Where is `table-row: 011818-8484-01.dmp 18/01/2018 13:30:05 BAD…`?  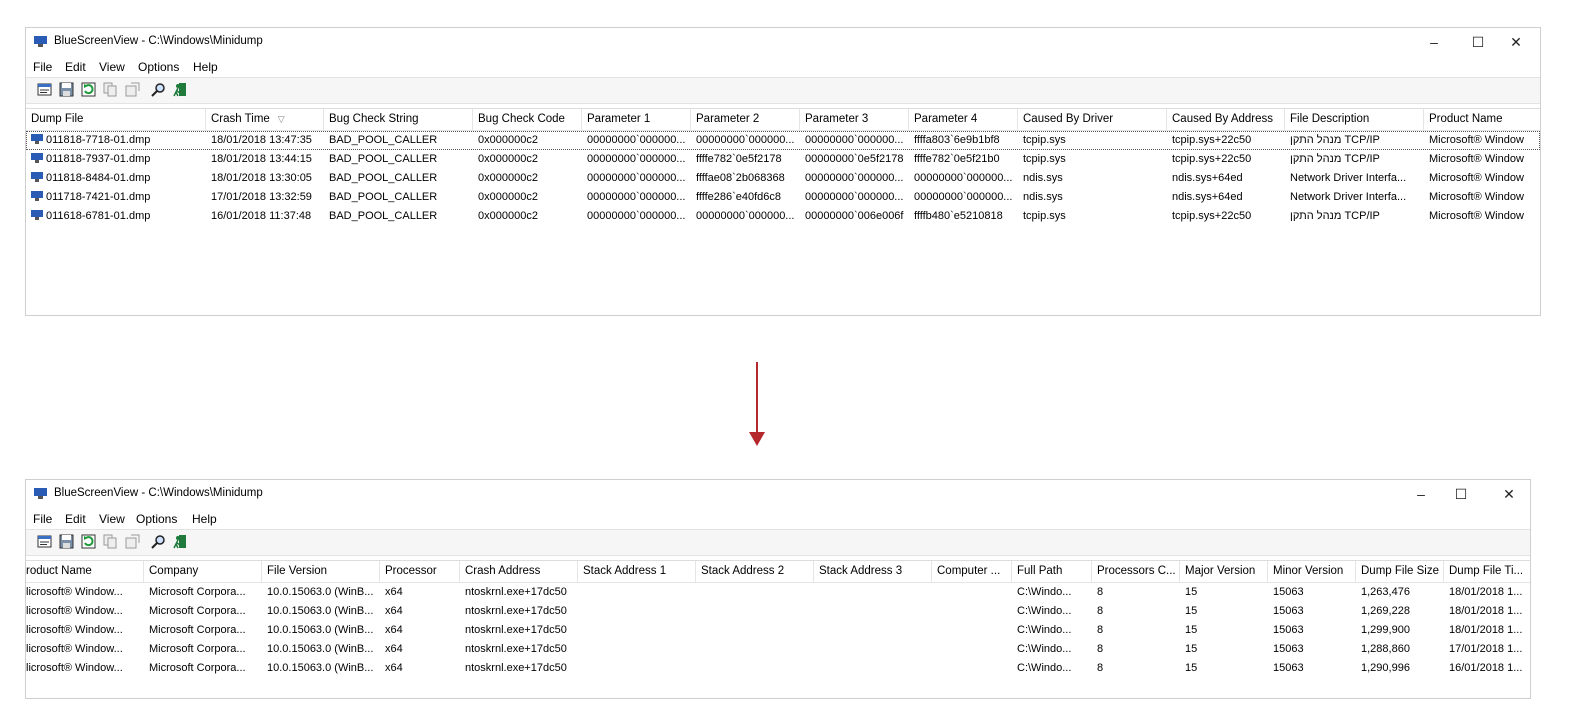 table-row: 011818-8484-01.dmp 18/01/2018 13:30:05 BAD… is located at coordinates (783, 178).